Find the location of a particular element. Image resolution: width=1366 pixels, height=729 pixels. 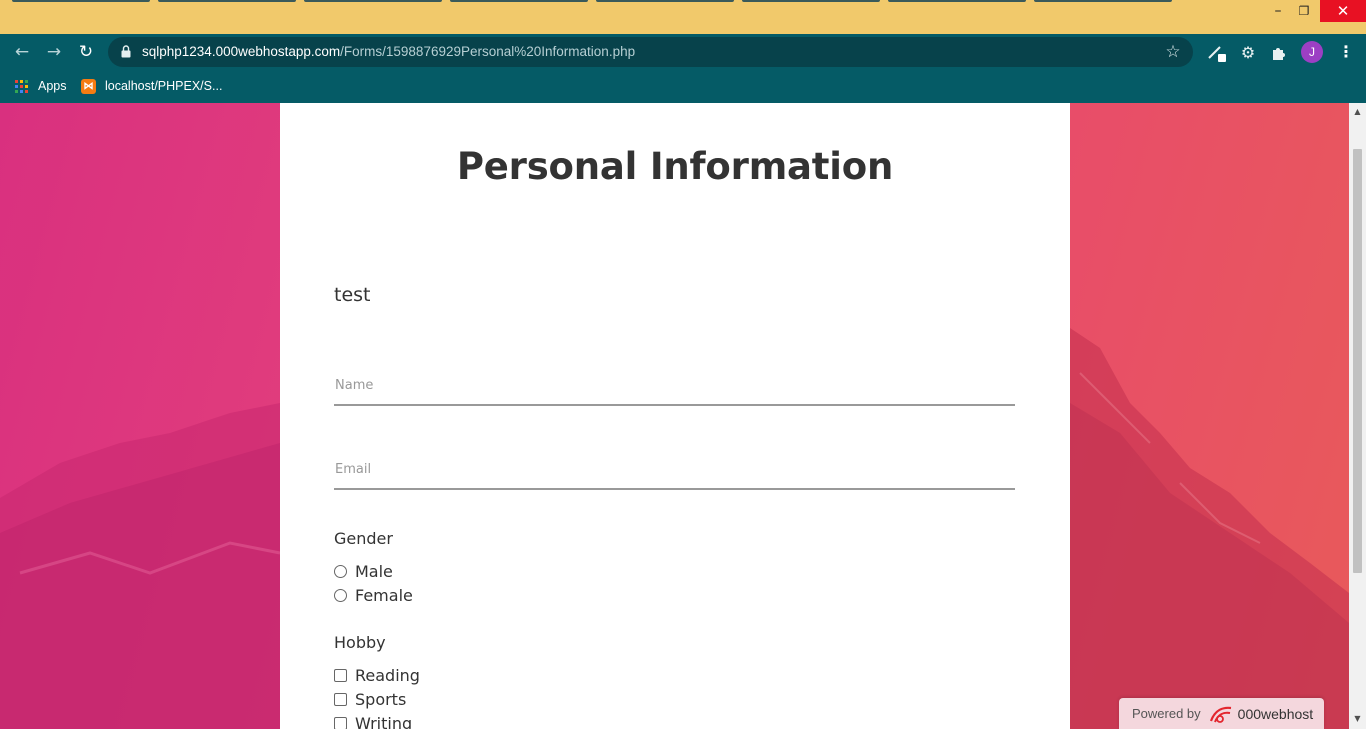

scroll-down-icon: ▼ is located at coordinates (1357, 719).